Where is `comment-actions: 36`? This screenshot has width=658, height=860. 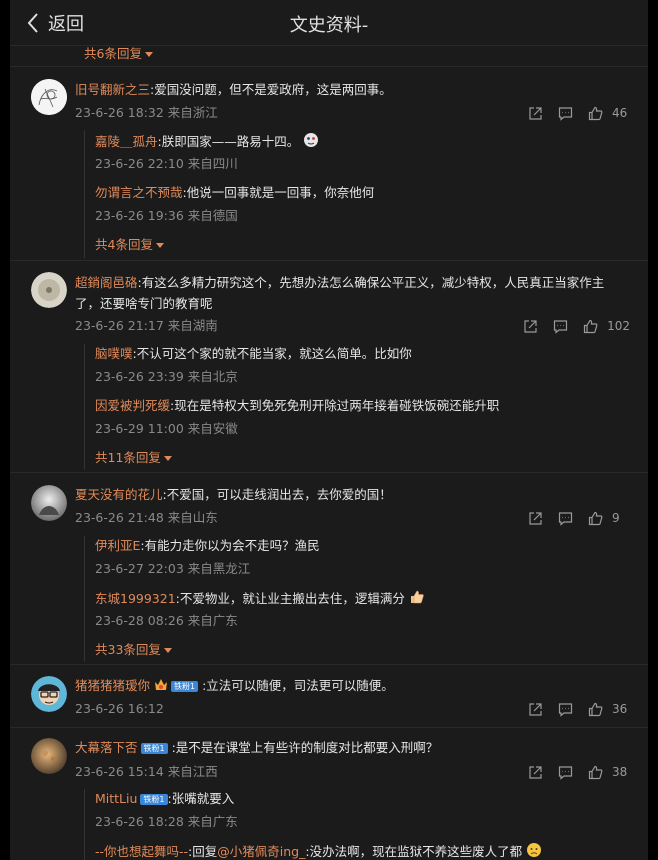
comment-actions: 36 is located at coordinates (575, 709).